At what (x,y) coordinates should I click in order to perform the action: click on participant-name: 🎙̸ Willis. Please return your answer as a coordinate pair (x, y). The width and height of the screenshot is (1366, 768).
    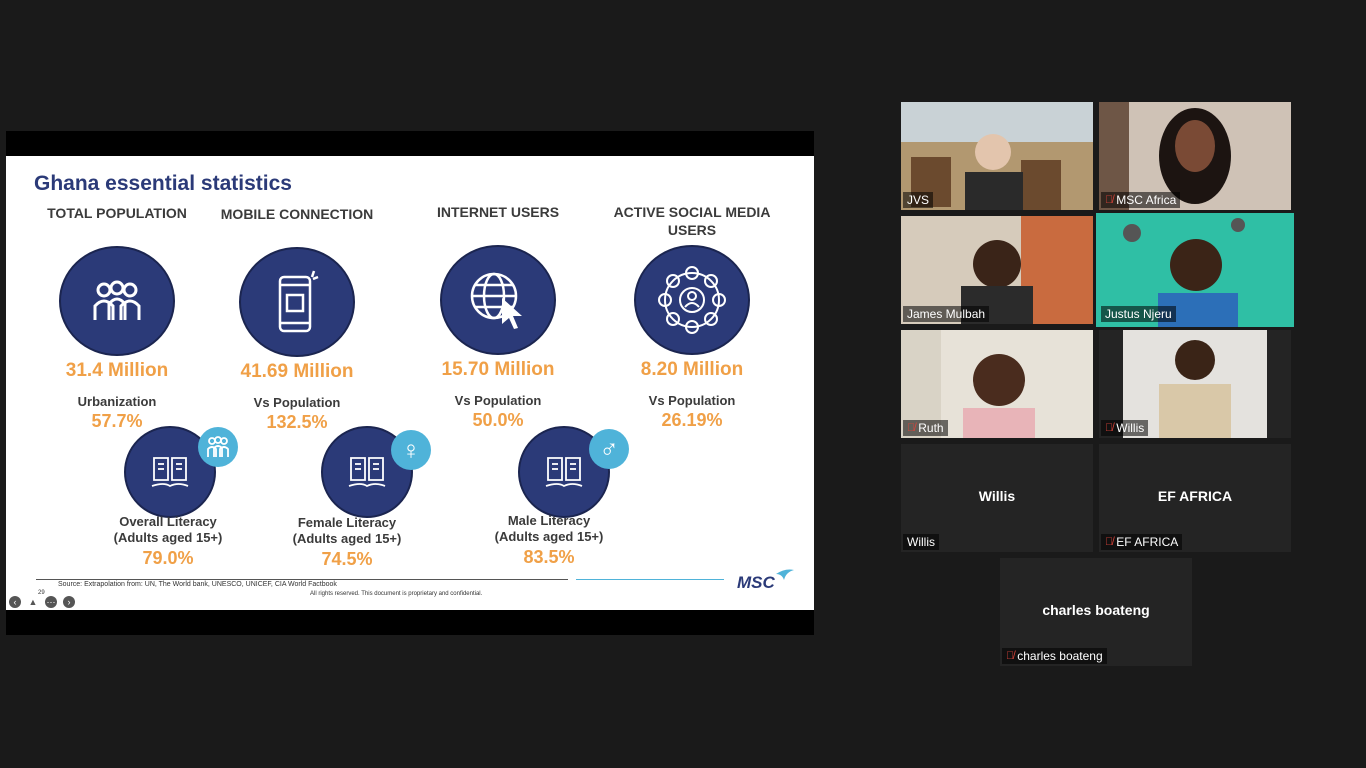
    Looking at the image, I should click on (1125, 428).